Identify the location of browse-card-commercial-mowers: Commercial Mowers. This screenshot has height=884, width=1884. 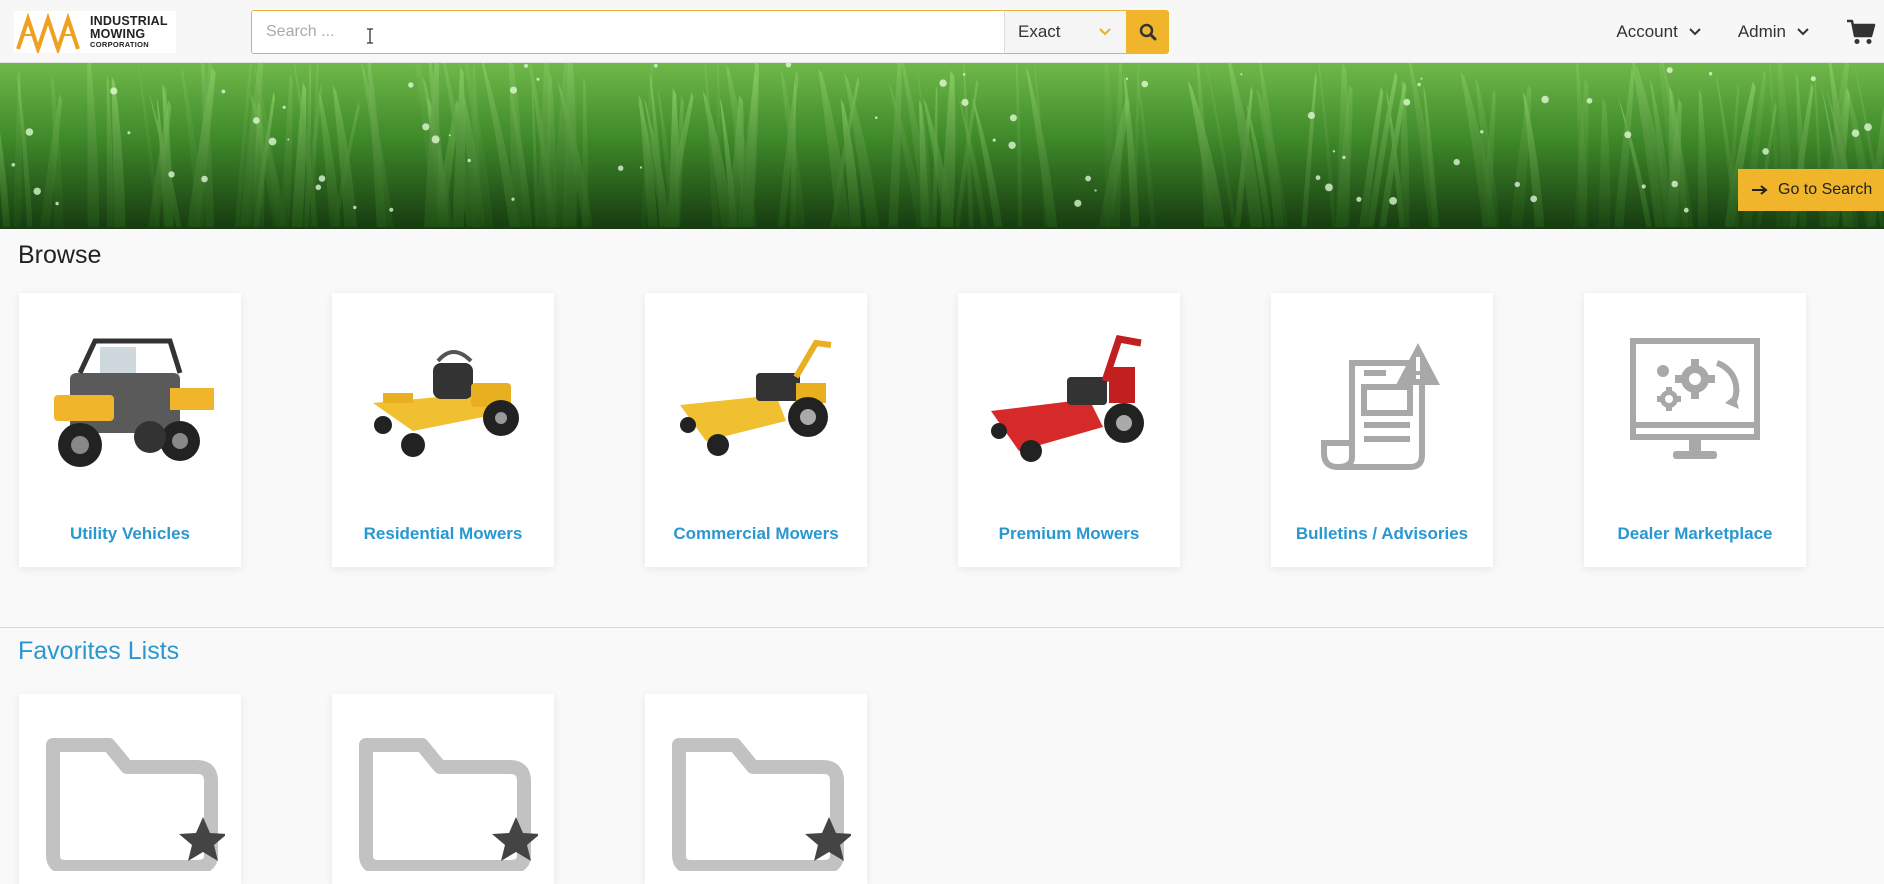
(756, 430).